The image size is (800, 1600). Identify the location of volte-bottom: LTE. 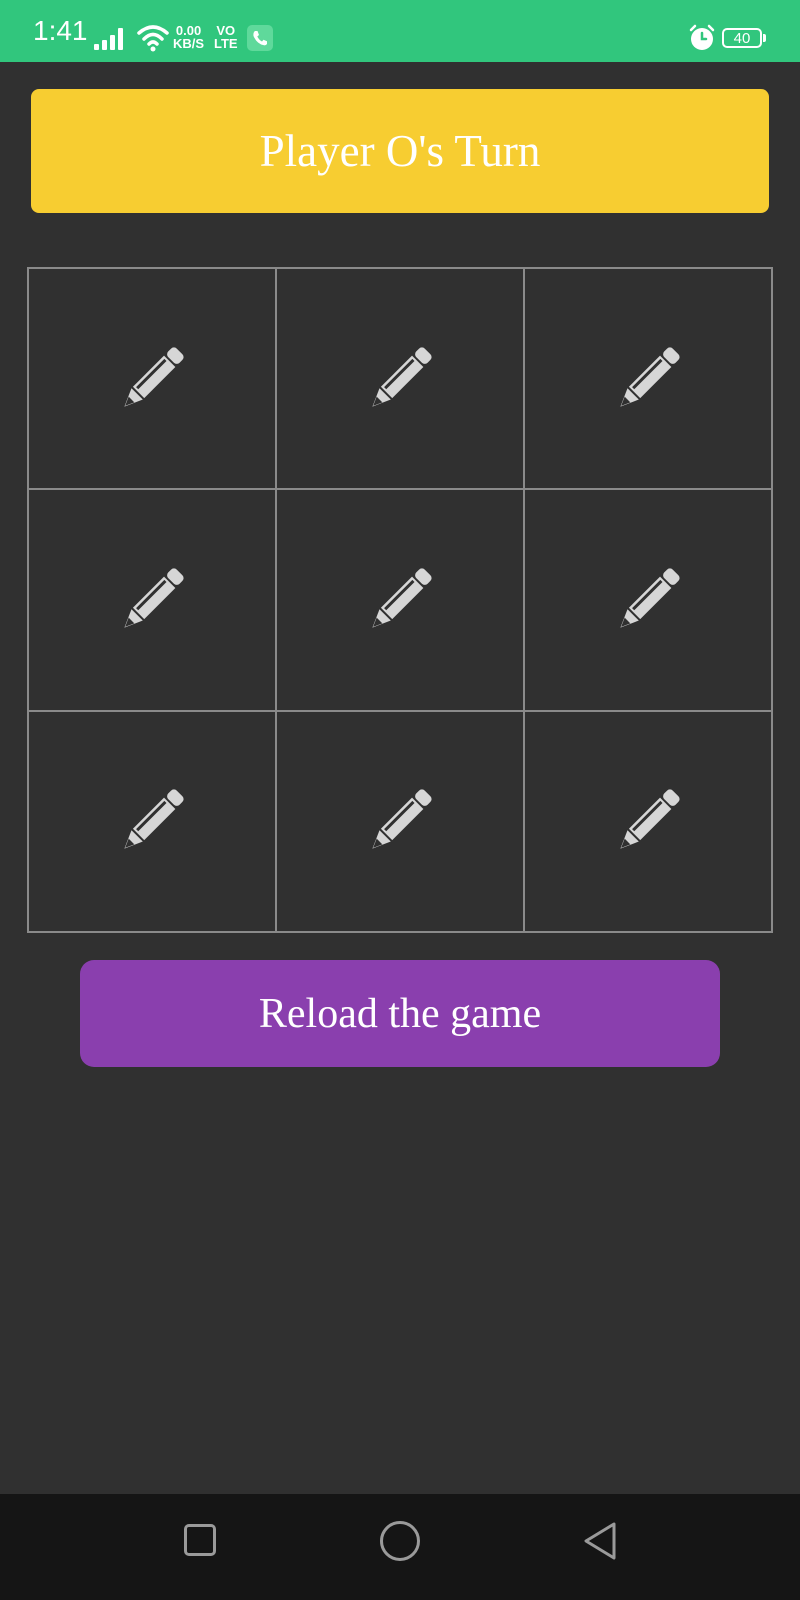
(226, 43).